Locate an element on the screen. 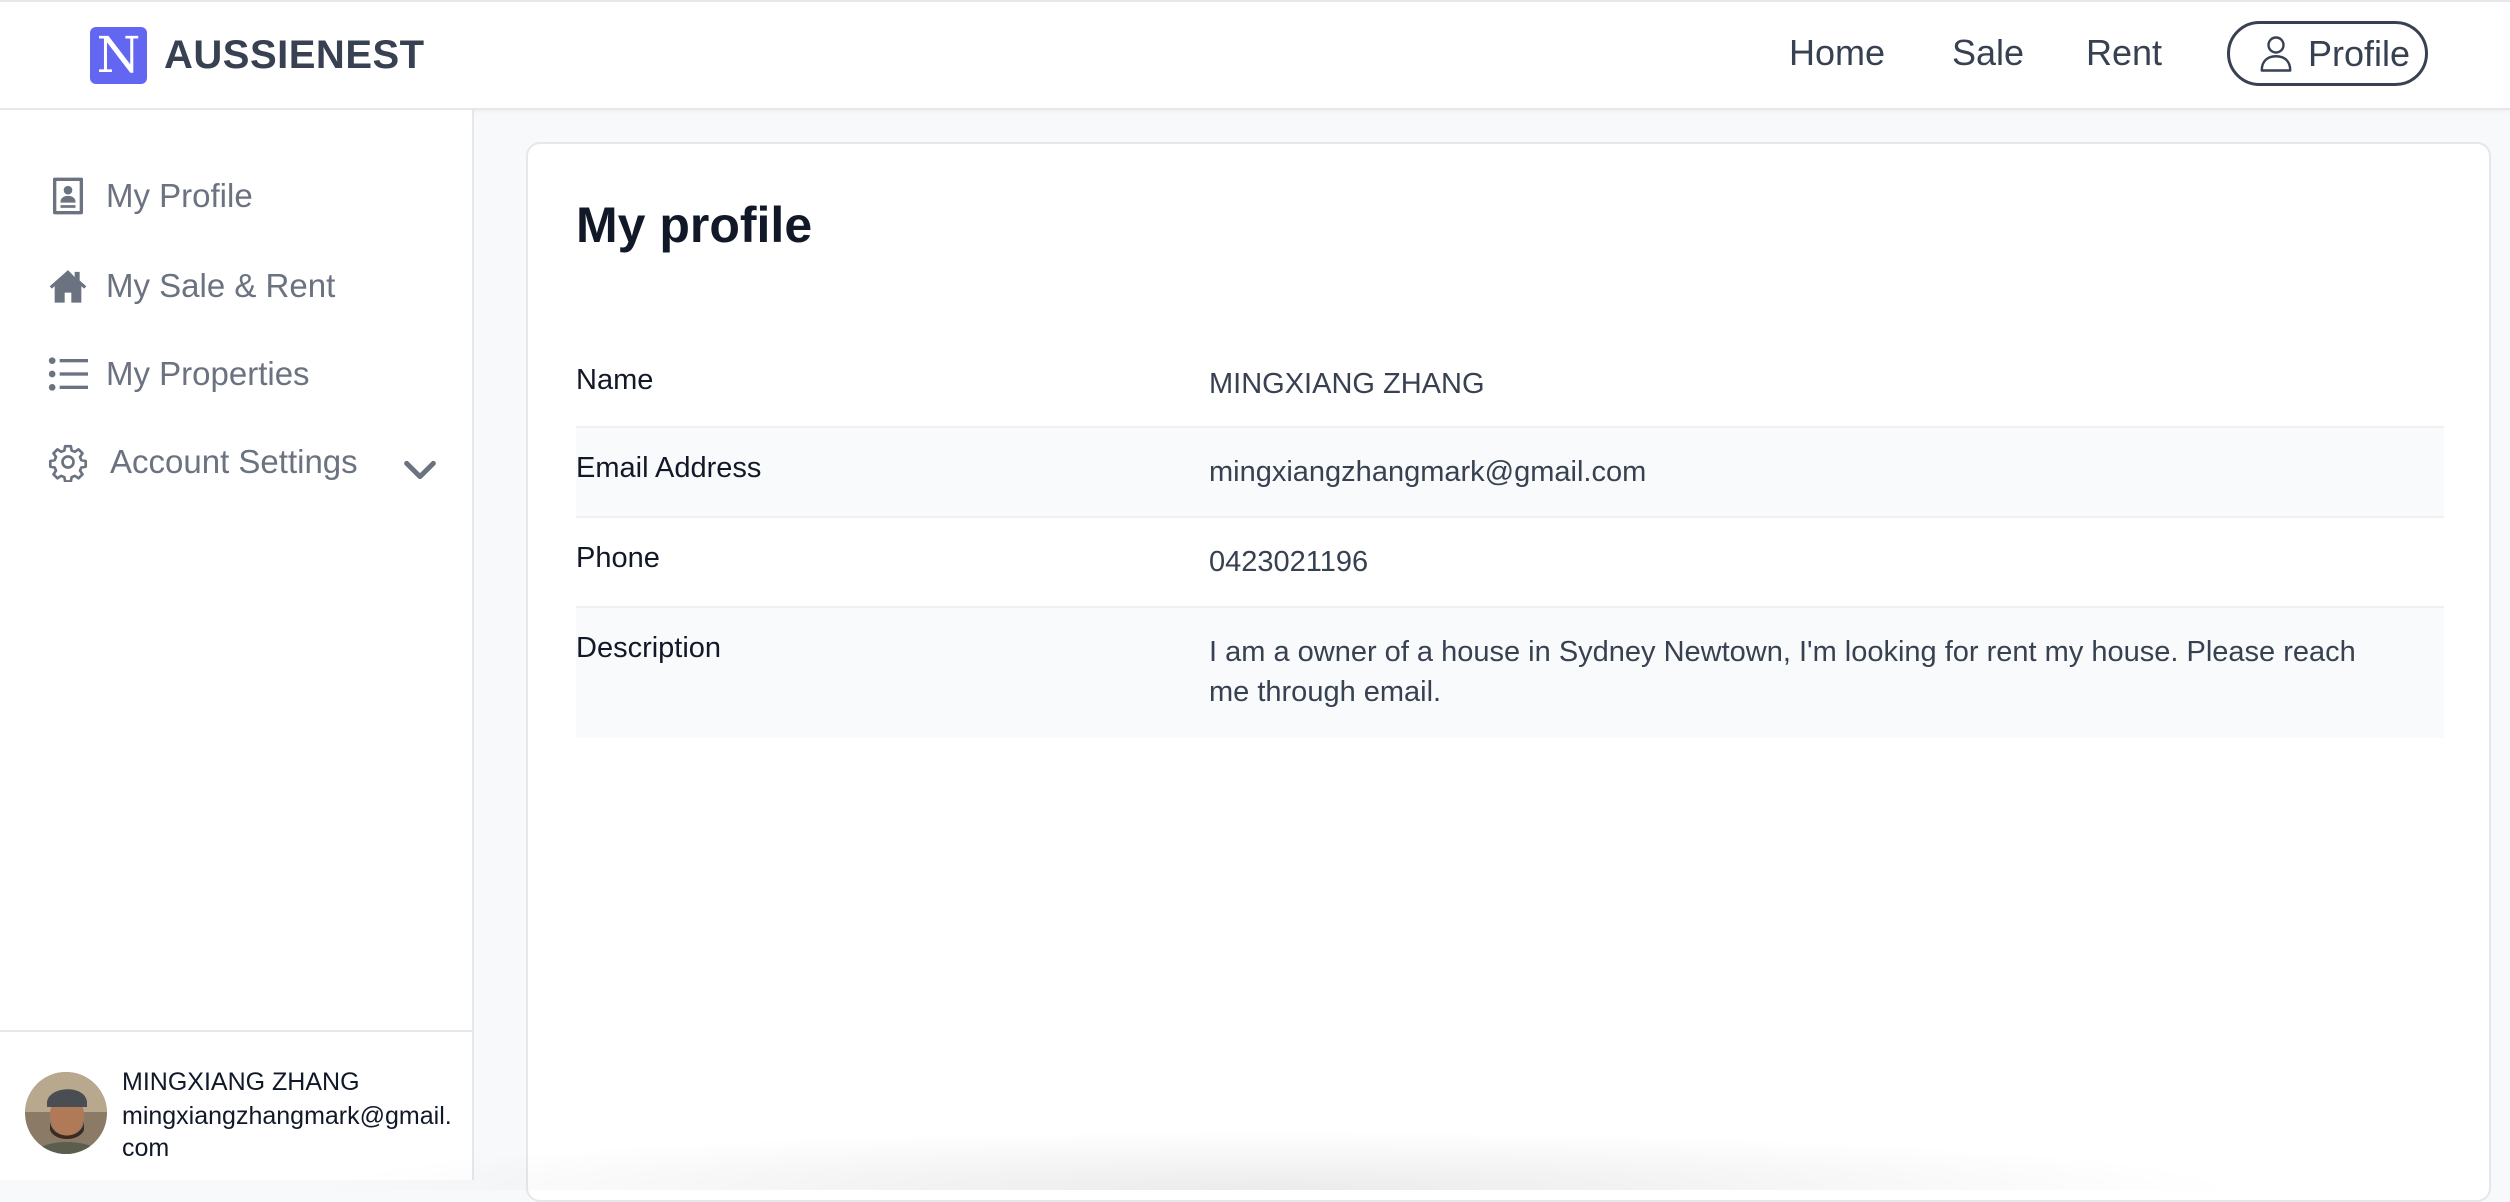 The height and width of the screenshot is (1202, 2510). detail-label: Name is located at coordinates (615, 380).